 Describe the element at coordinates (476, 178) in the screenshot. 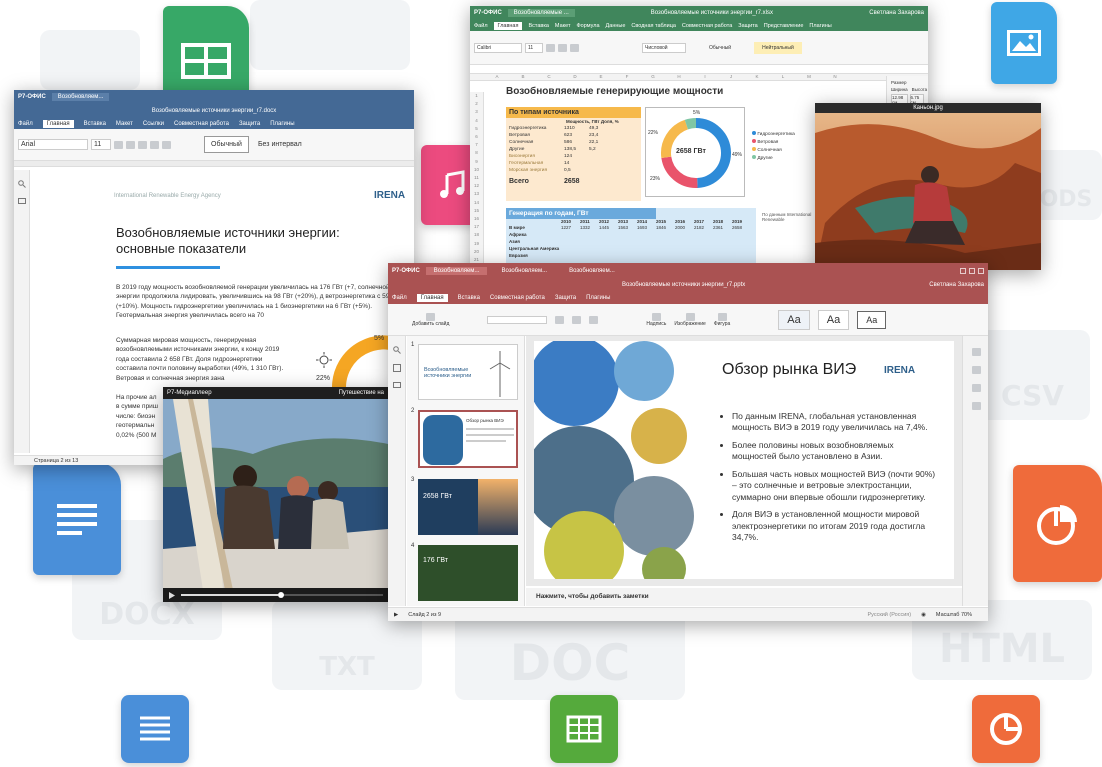

I see `row-header: 11` at that location.